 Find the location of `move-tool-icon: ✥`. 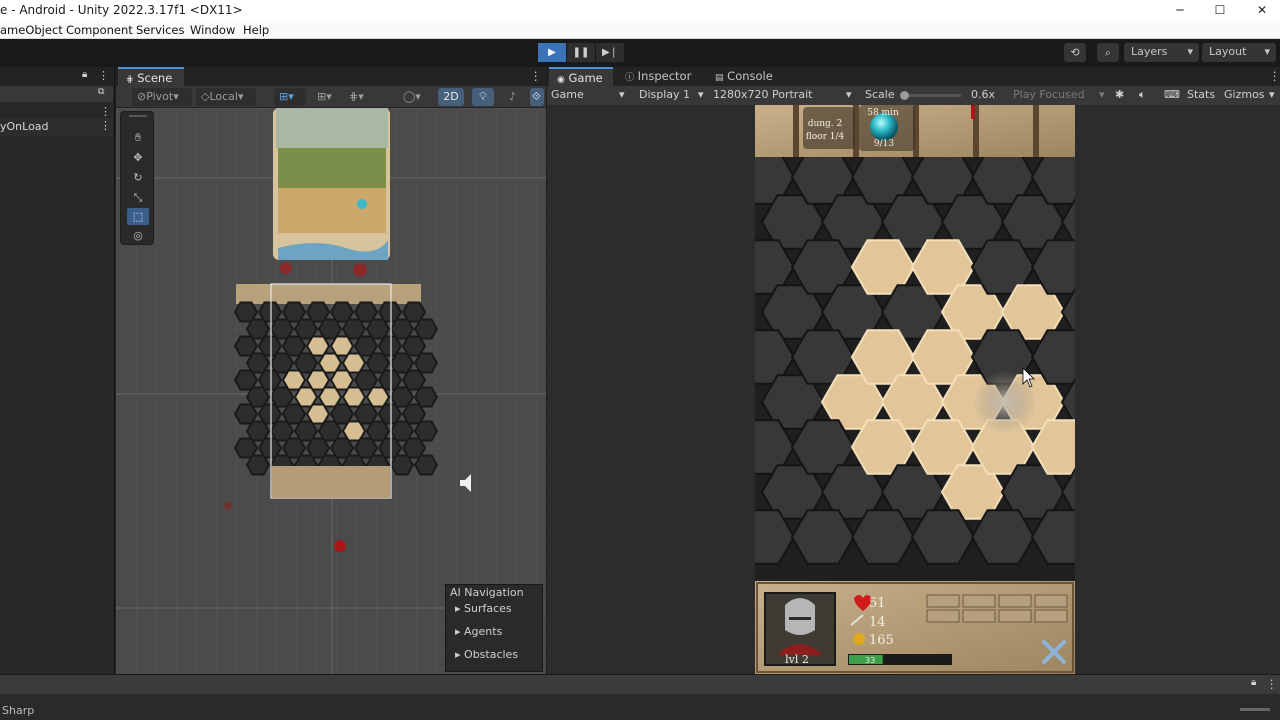

move-tool-icon: ✥ is located at coordinates (138, 157).